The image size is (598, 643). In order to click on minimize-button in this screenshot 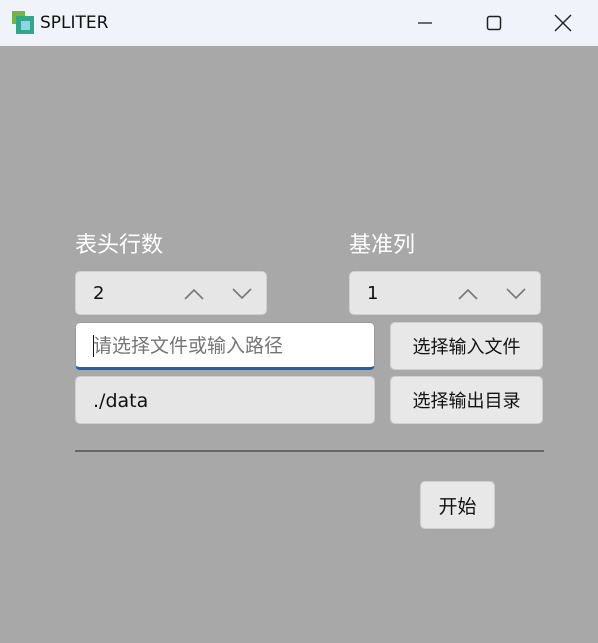, I will do `click(425, 23)`.